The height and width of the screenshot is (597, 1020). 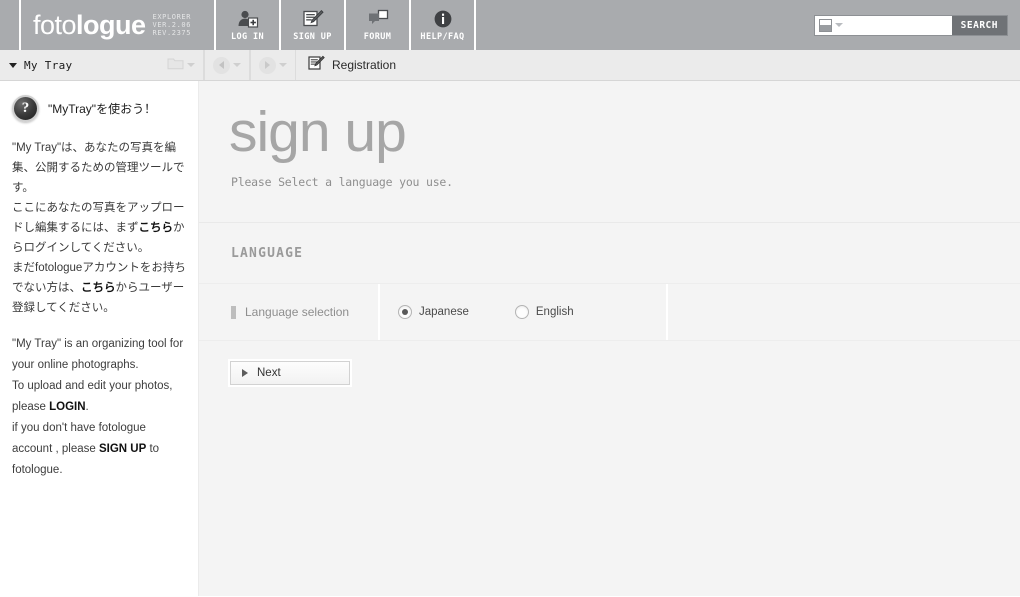 I want to click on logo-text-foto: foto, so click(x=55, y=24).